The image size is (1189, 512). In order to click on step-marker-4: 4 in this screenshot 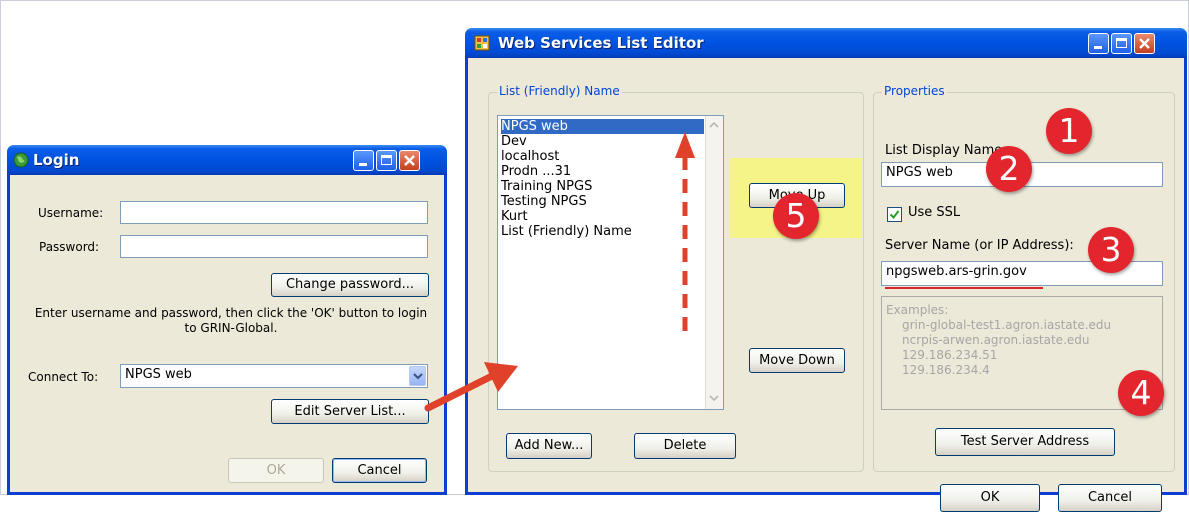, I will do `click(1141, 393)`.